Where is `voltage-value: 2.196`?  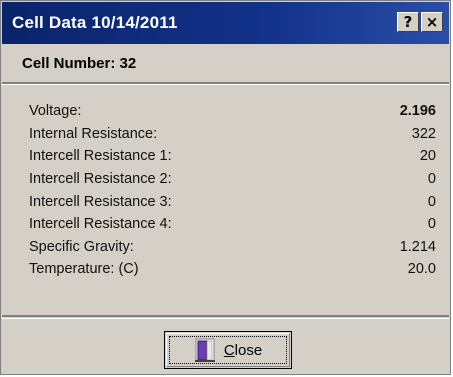
voltage-value: 2.196 is located at coordinates (417, 111).